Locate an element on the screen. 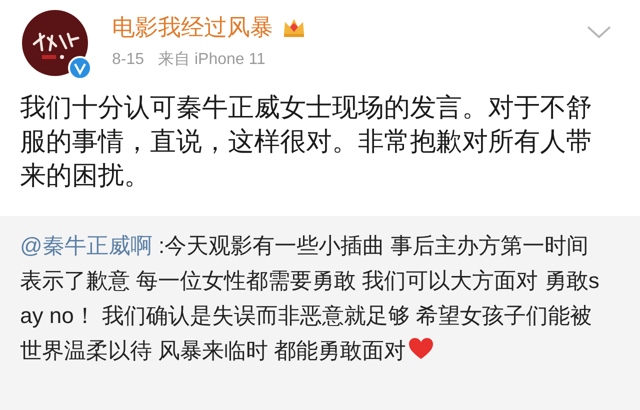 The image size is (640, 410). post-date: 8-15 is located at coordinates (128, 60).